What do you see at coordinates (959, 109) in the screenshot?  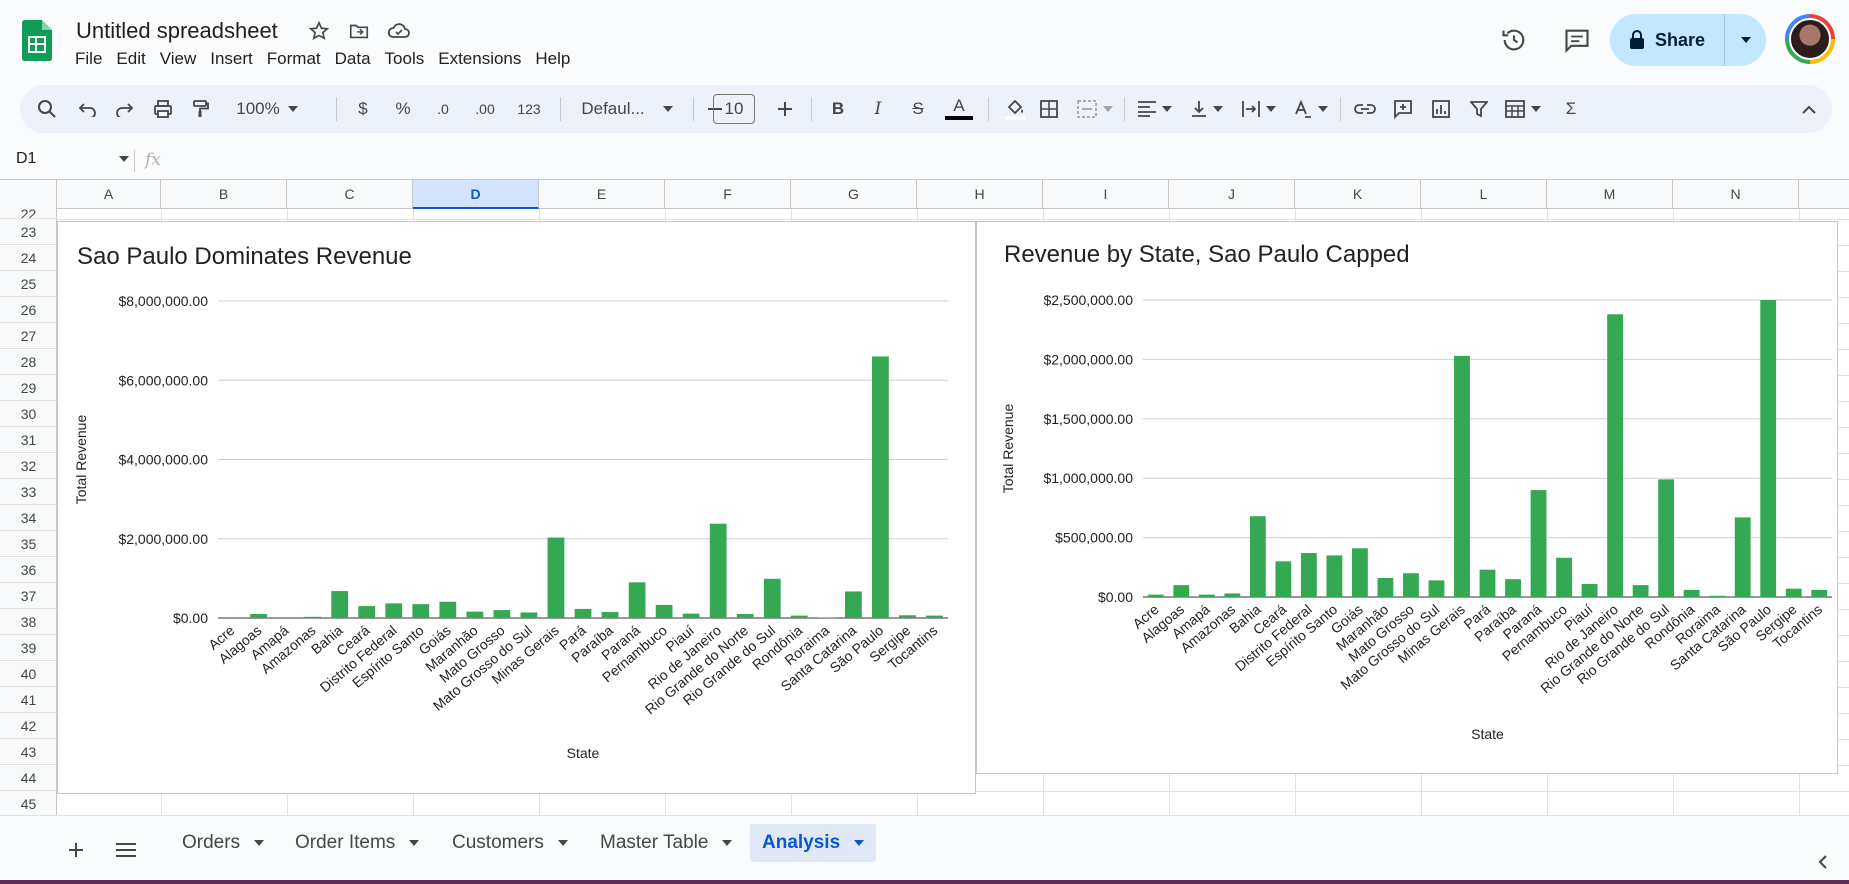 I see `text-color-button: A` at bounding box center [959, 109].